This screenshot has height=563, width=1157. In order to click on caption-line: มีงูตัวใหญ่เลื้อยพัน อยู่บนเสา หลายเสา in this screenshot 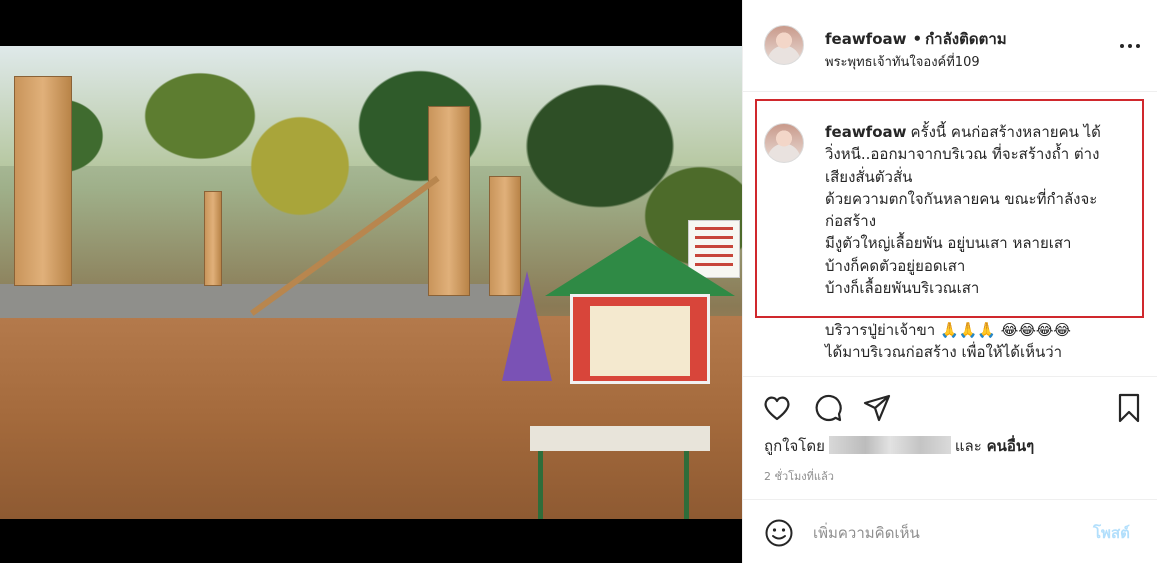, I will do `click(948, 243)`.